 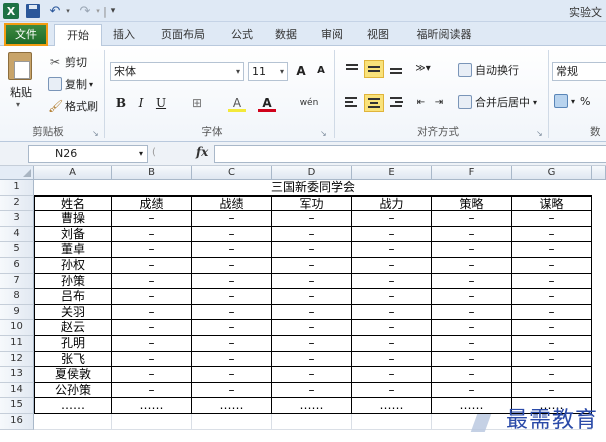 I want to click on accounting-format-button: ▾ %, so click(x=572, y=101).